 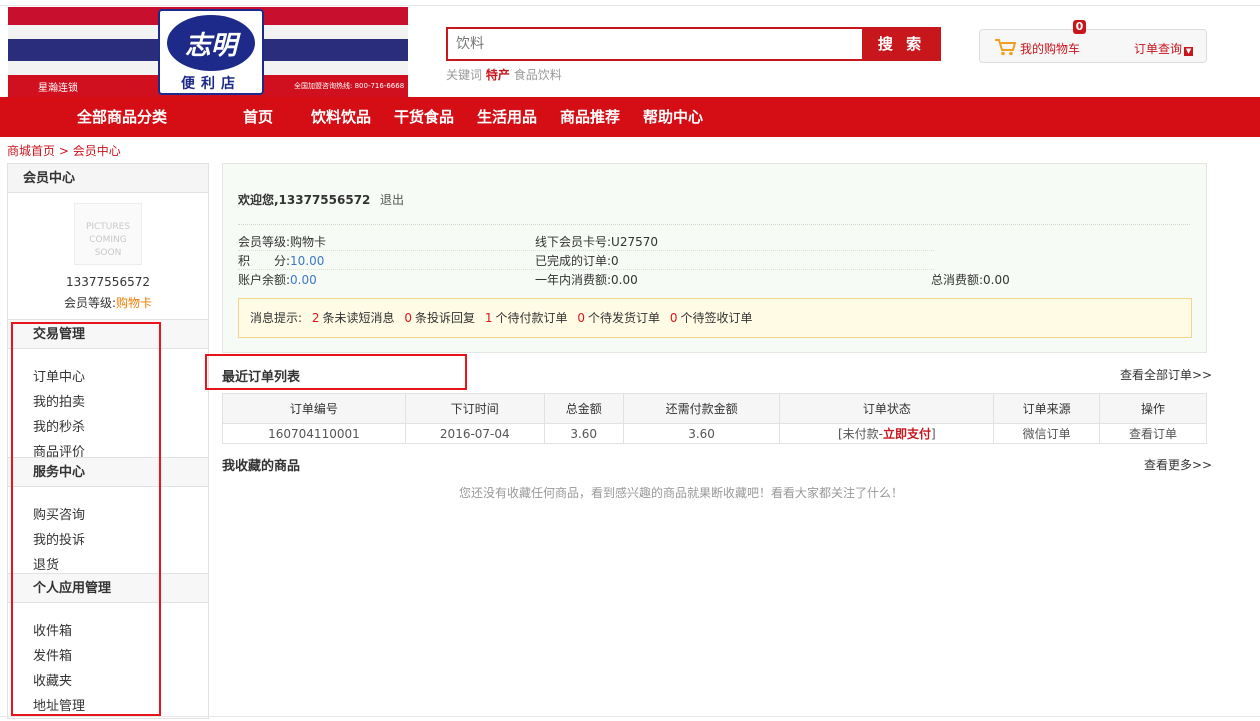 What do you see at coordinates (211, 52) in the screenshot?
I see `logo-emblem: 志明 便利店` at bounding box center [211, 52].